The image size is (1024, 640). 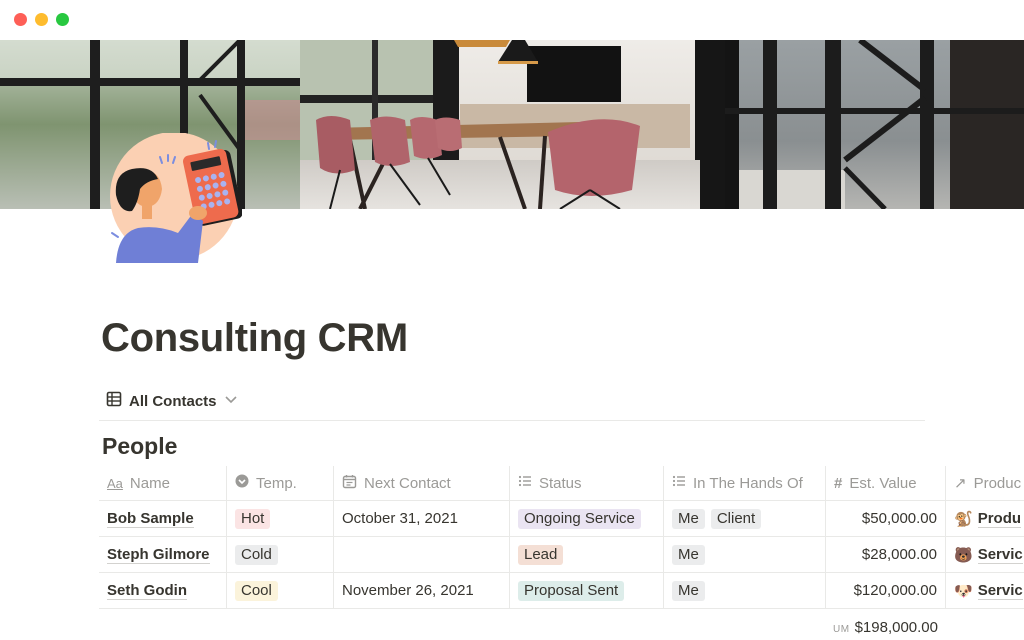 What do you see at coordinates (149, 483) in the screenshot?
I see `column-label: Name` at bounding box center [149, 483].